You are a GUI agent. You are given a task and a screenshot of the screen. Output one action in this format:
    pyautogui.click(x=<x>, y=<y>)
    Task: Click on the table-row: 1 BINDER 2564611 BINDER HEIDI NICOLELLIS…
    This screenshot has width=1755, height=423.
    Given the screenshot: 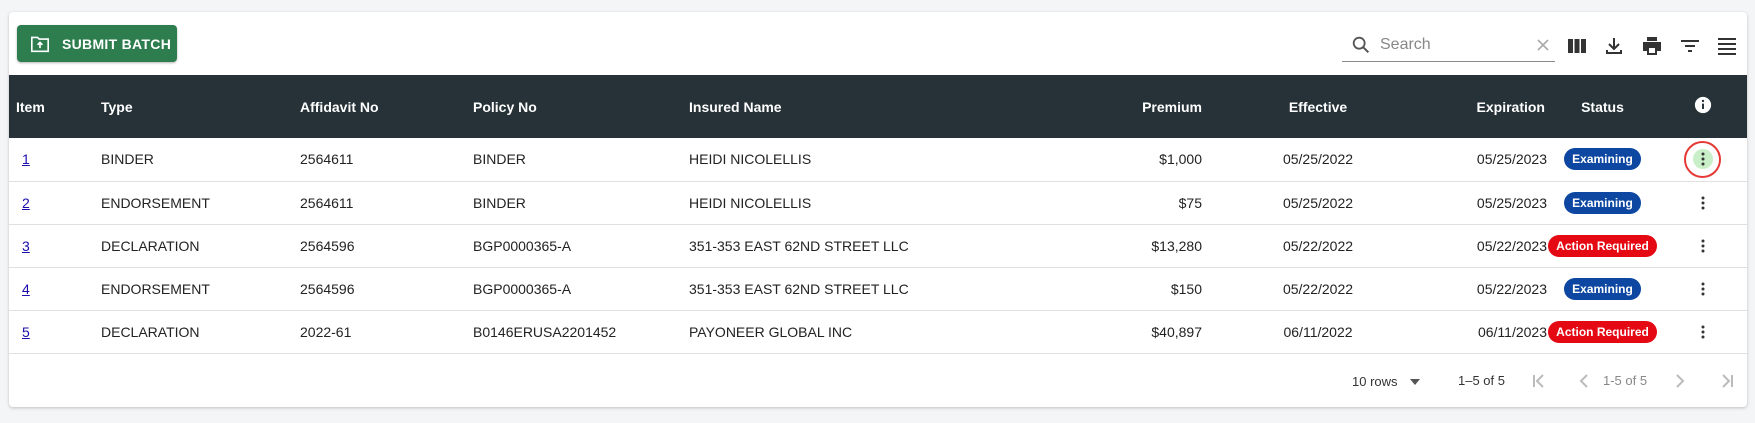 What is the action you would take?
    pyautogui.click(x=878, y=160)
    